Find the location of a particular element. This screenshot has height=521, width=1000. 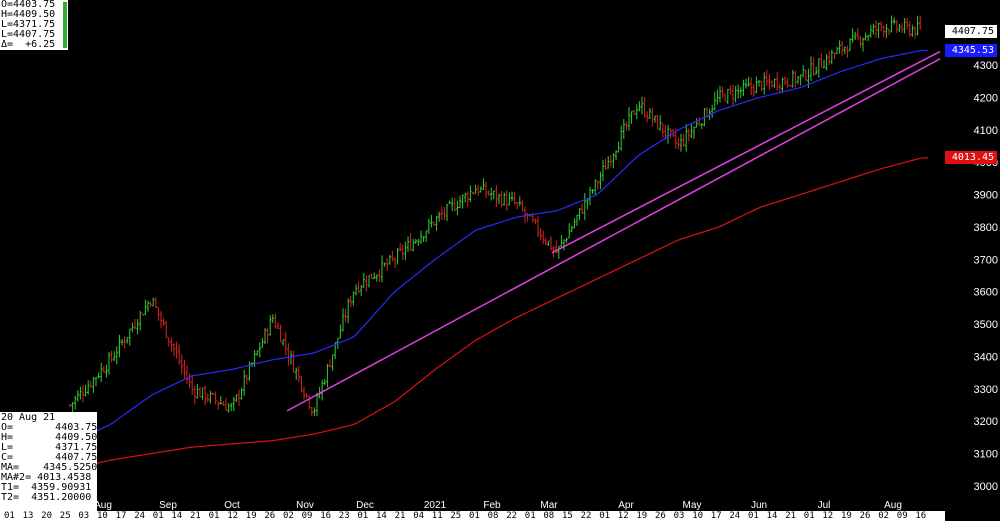

x-day-label: 15 is located at coordinates (567, 516).